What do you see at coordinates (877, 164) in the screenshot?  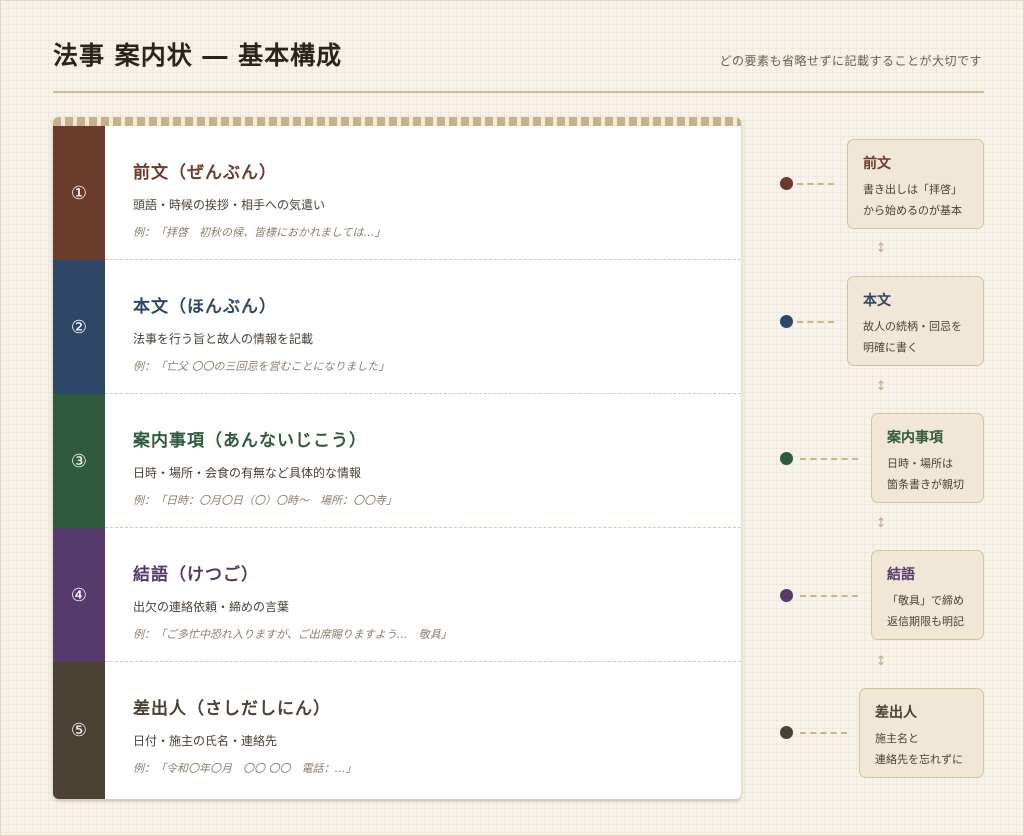 I see `flow-node-title: 前文` at bounding box center [877, 164].